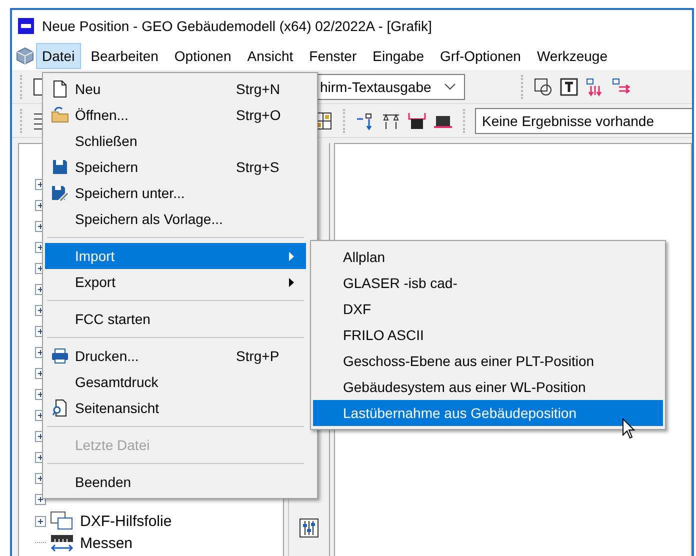  What do you see at coordinates (237, 26) in the screenshot?
I see `window-title: Neue Position - GEO Gebäudemodell (x64) 02/2022A - [Grafik]` at bounding box center [237, 26].